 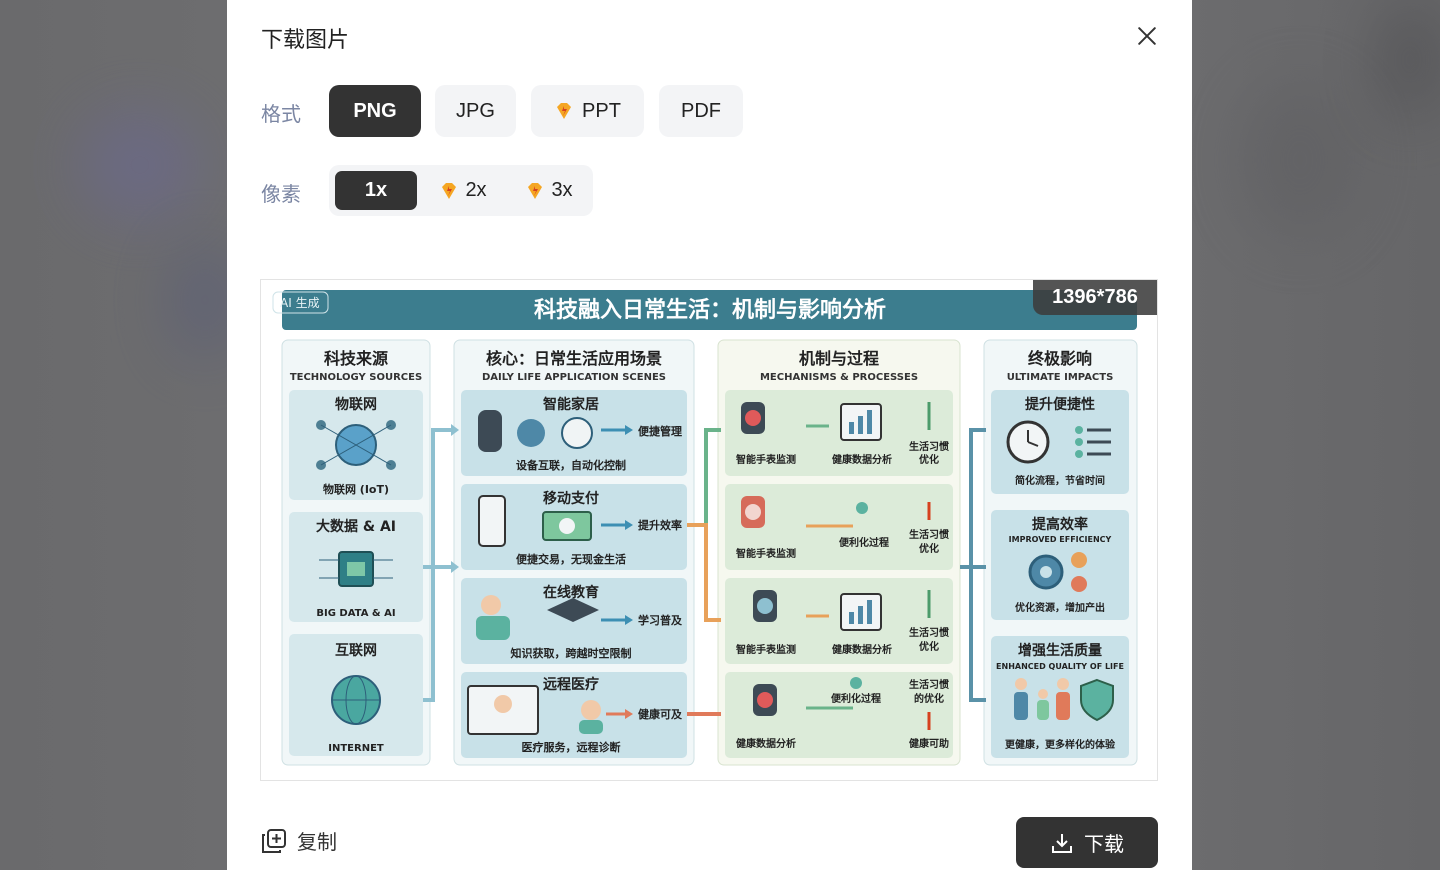 I want to click on column-subtitle: DAILY LIFE APPLICATION SCENES, so click(x=574, y=377).